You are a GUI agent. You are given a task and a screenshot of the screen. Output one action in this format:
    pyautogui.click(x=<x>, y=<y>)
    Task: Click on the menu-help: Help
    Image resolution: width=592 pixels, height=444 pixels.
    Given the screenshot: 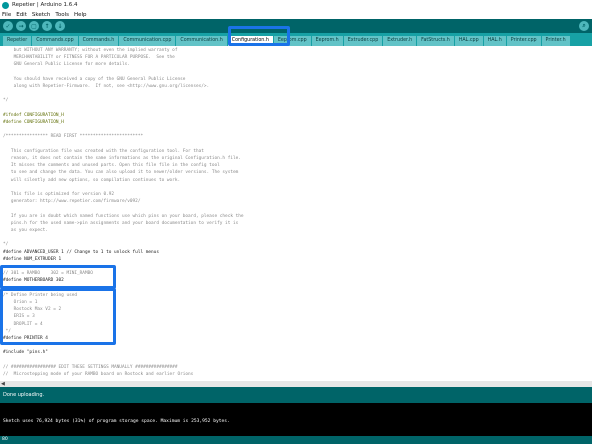 What is the action you would take?
    pyautogui.click(x=80, y=15)
    